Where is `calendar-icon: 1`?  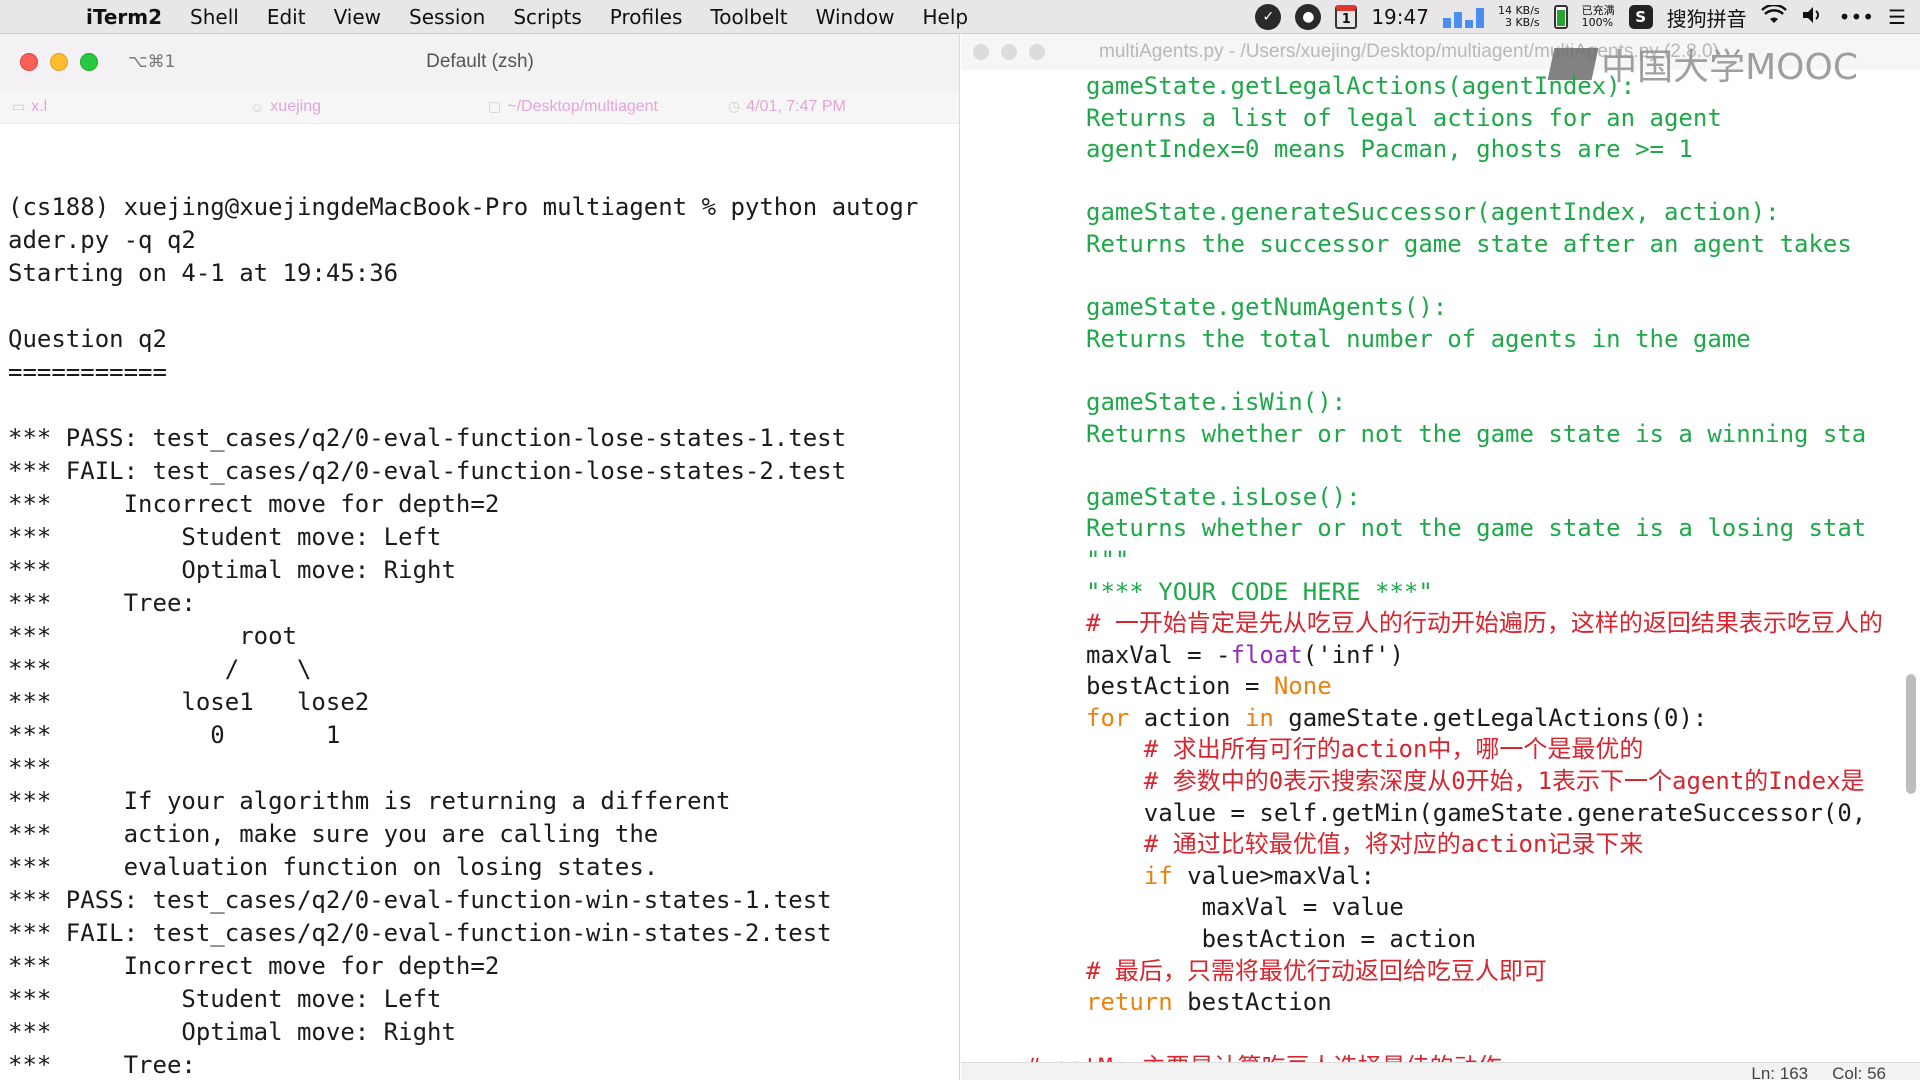 calendar-icon: 1 is located at coordinates (1346, 17).